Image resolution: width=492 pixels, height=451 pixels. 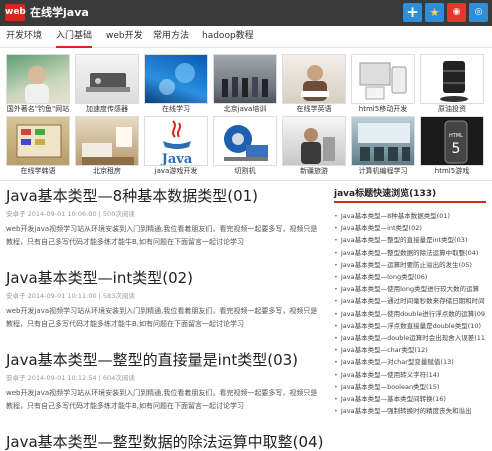 What do you see at coordinates (245, 79) in the screenshot?
I see `java-training-image` at bounding box center [245, 79].